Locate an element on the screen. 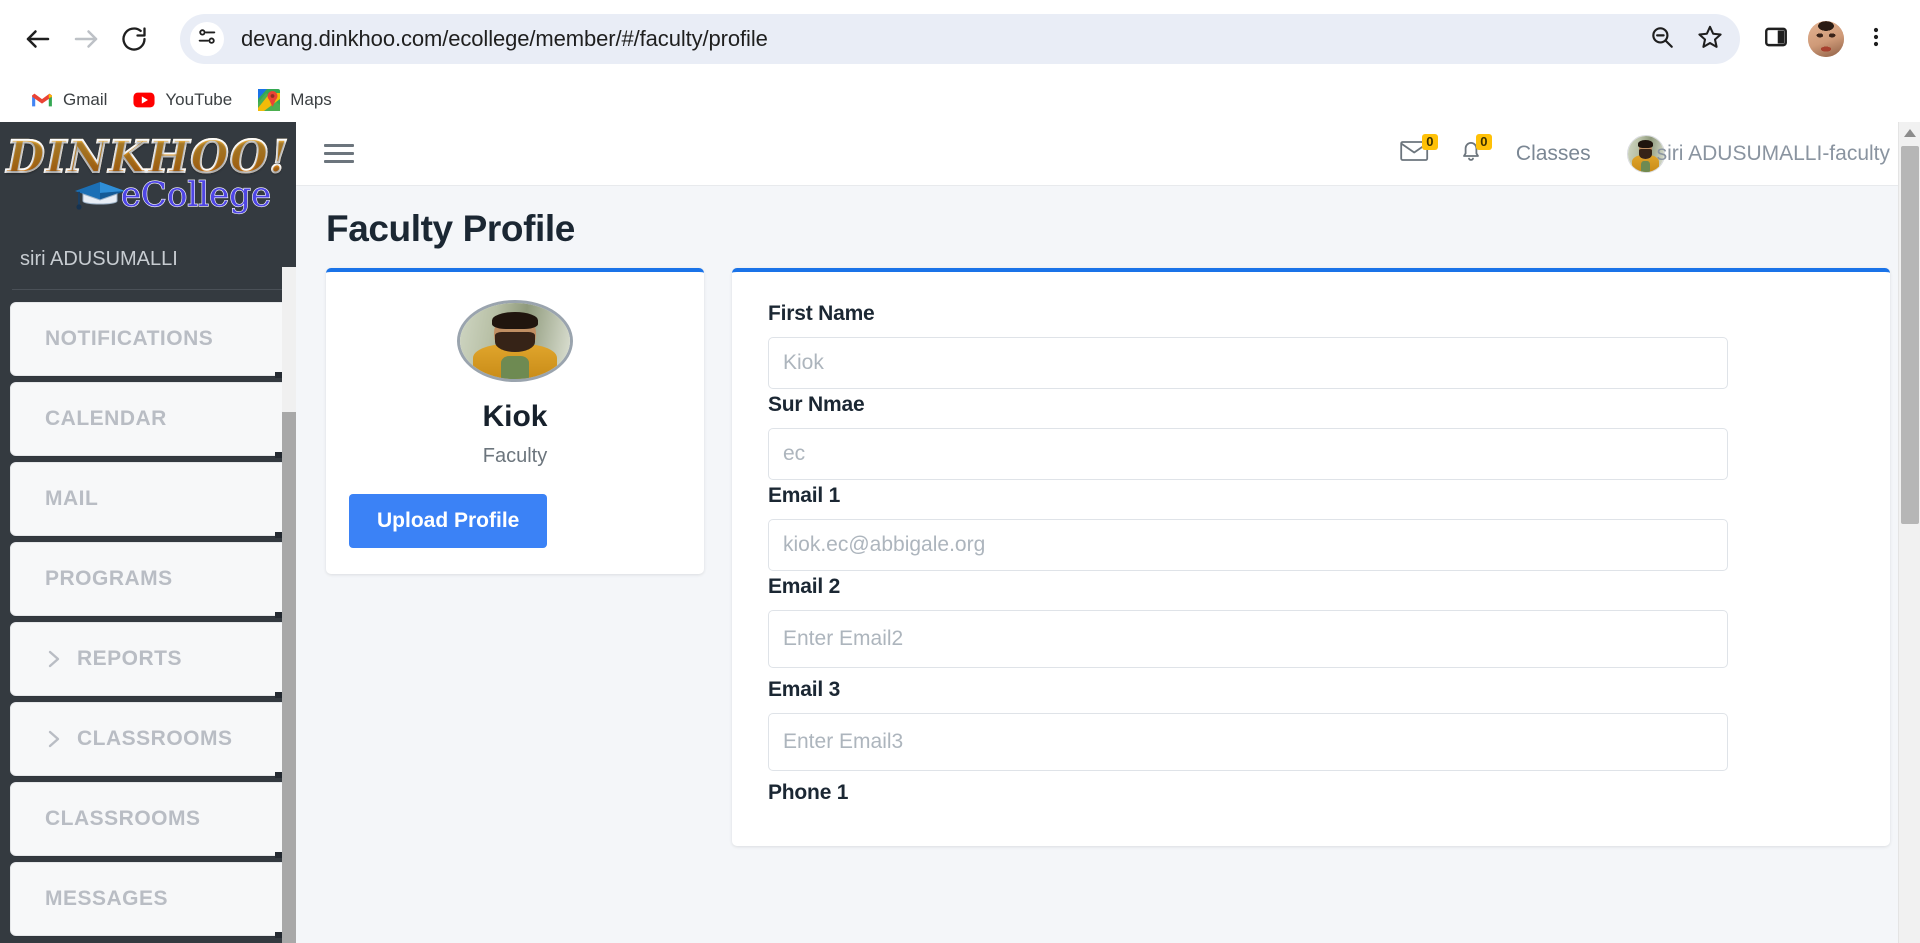 Image resolution: width=1920 pixels, height=943 pixels. field-email-3: Email 3 is located at coordinates (1311, 724).